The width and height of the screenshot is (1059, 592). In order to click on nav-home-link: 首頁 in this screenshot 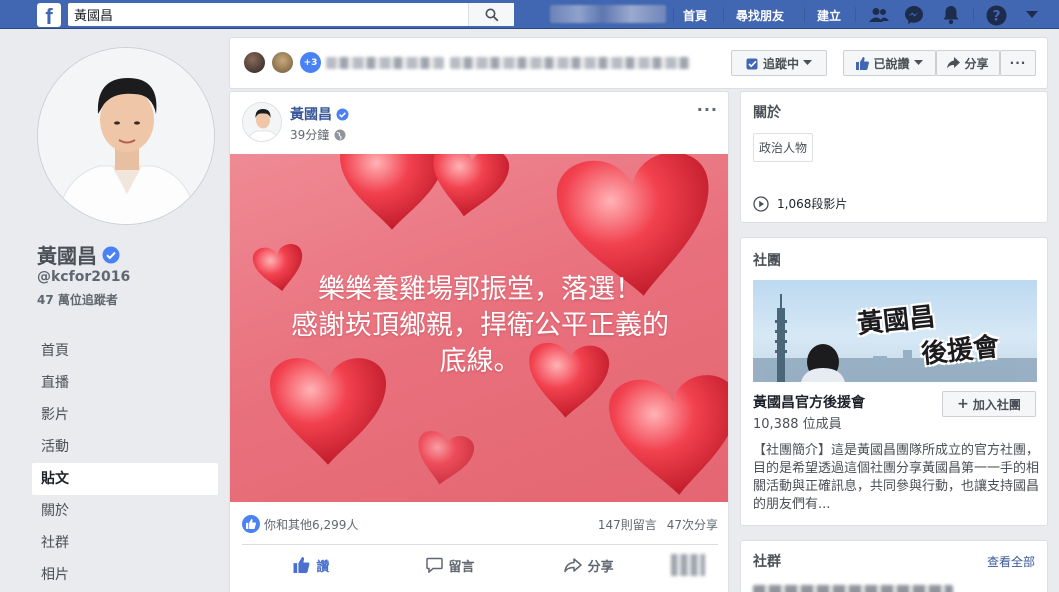, I will do `click(695, 15)`.